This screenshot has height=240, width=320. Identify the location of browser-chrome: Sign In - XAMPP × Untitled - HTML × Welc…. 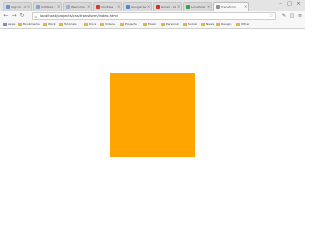
(152, 14).